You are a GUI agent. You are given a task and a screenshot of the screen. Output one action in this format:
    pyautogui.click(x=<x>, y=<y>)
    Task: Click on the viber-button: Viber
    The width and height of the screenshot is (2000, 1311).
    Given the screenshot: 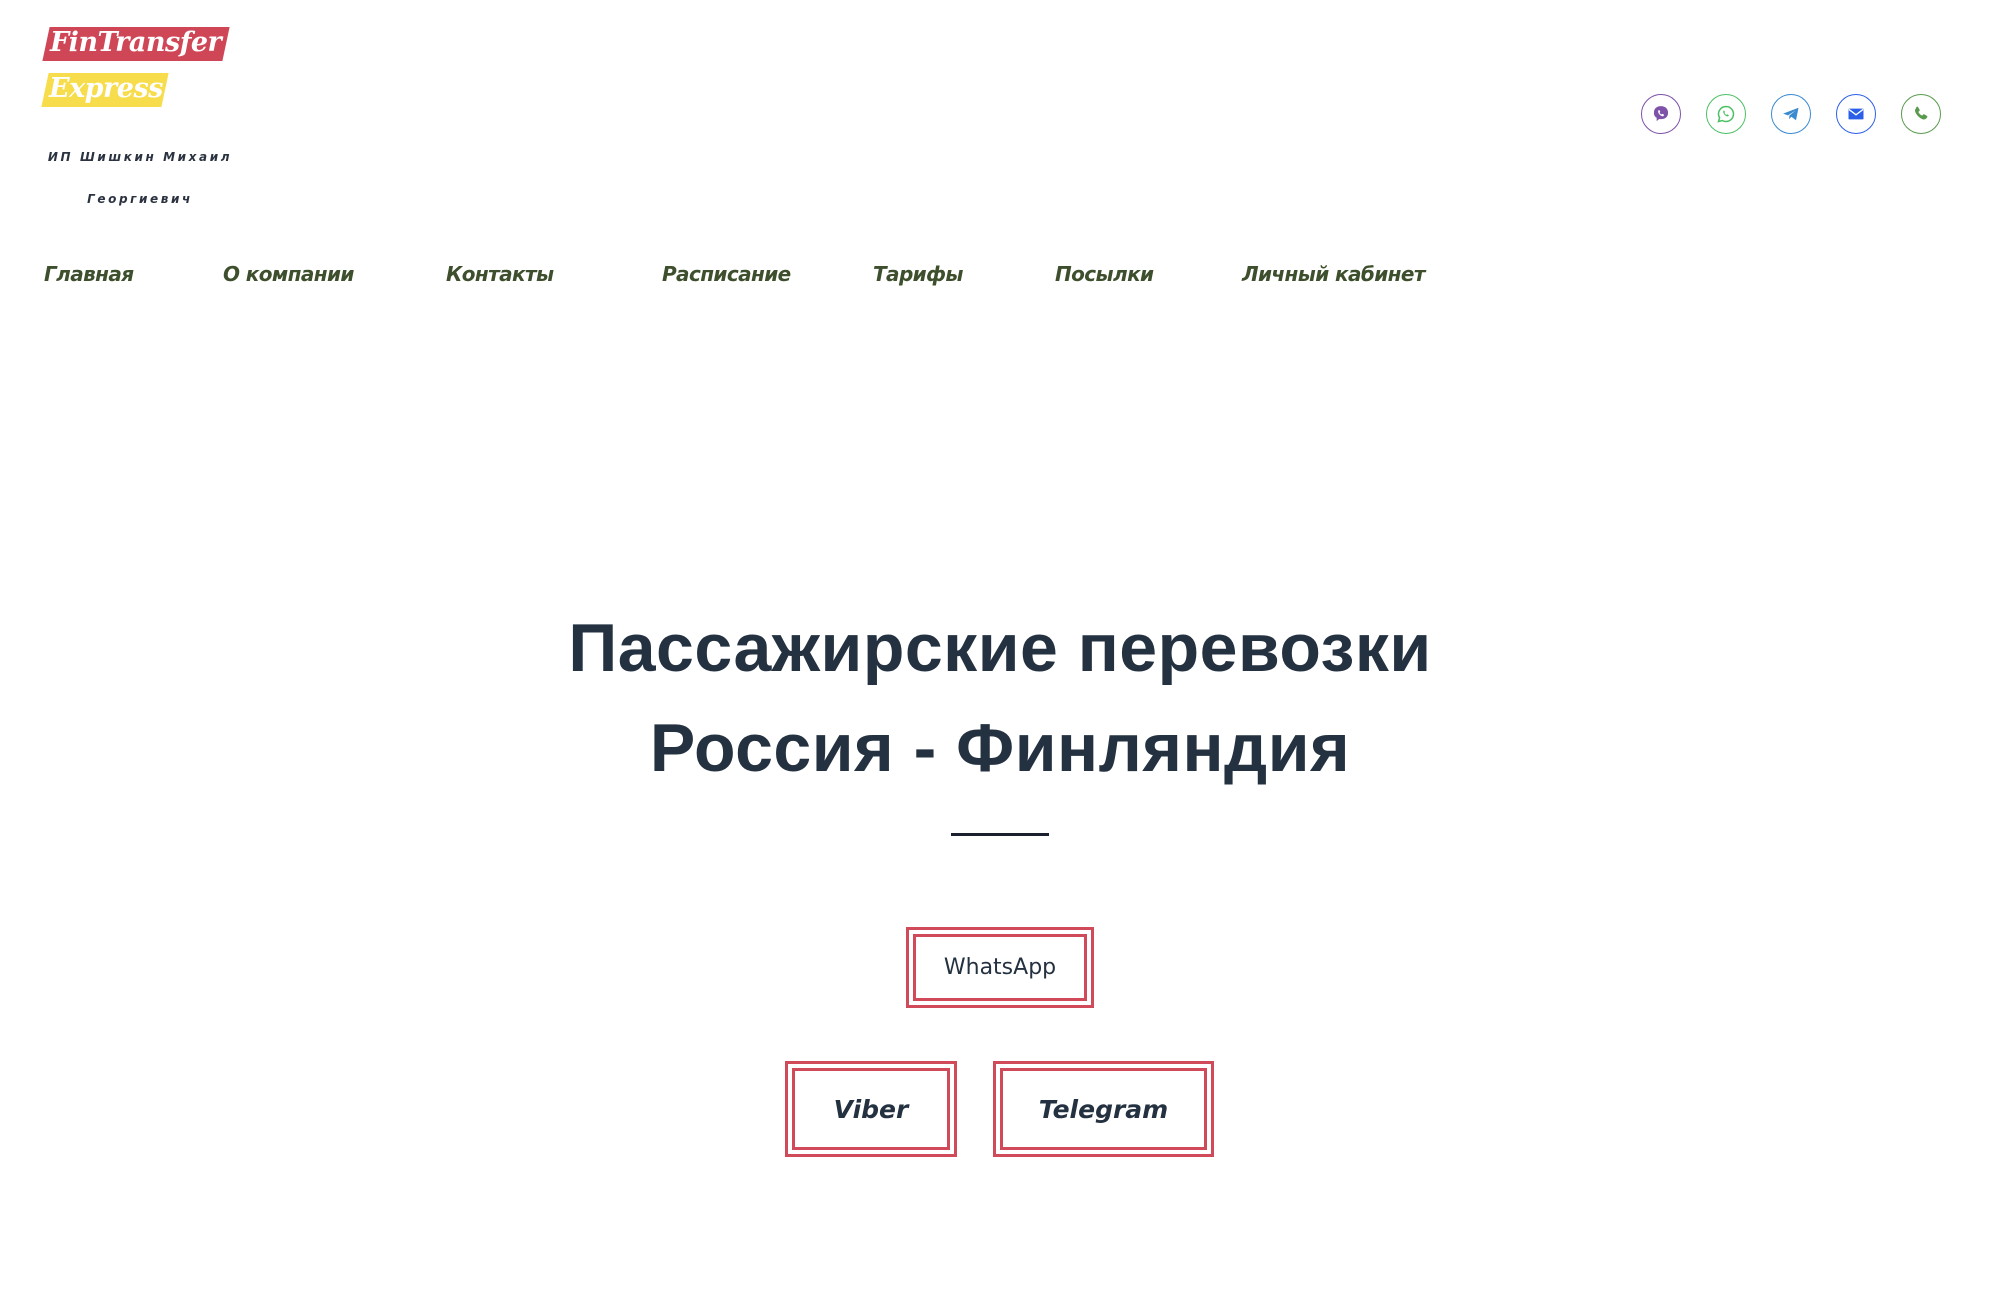 What is the action you would take?
    pyautogui.click(x=871, y=1109)
    